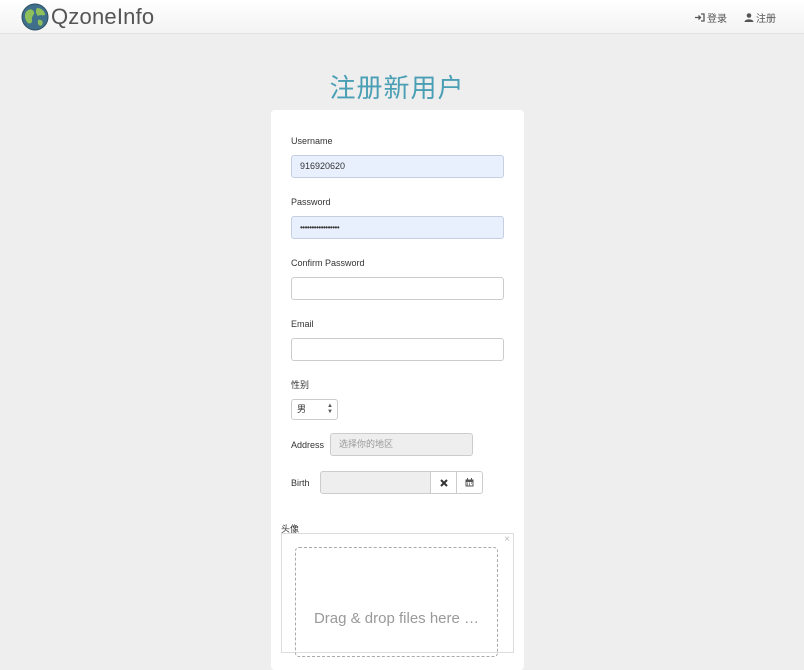 This screenshot has width=804, height=670. What do you see at coordinates (308, 445) in the screenshot?
I see `address-label: Address` at bounding box center [308, 445].